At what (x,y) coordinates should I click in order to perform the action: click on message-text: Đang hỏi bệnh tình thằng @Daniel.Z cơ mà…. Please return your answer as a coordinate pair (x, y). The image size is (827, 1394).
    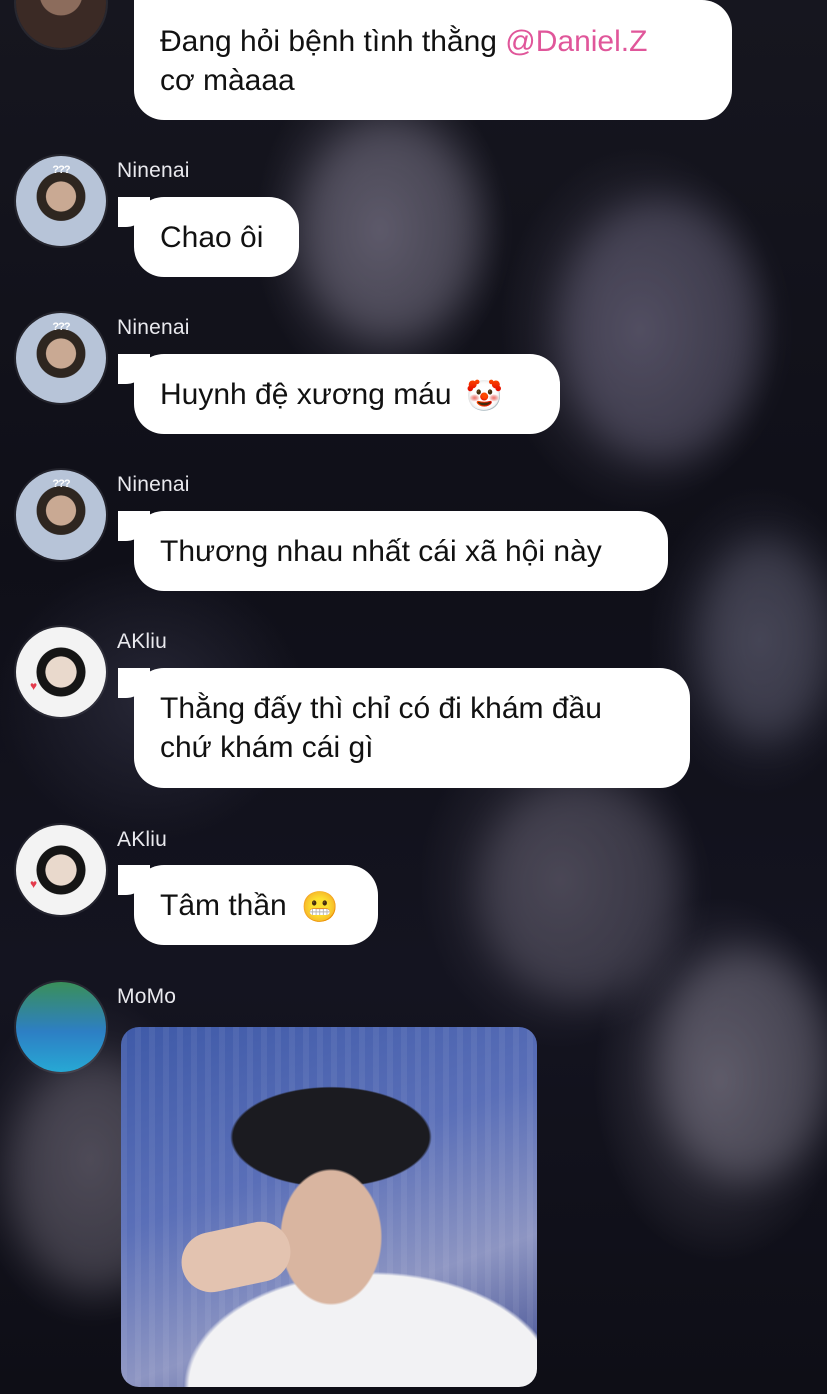
    Looking at the image, I should click on (404, 61).